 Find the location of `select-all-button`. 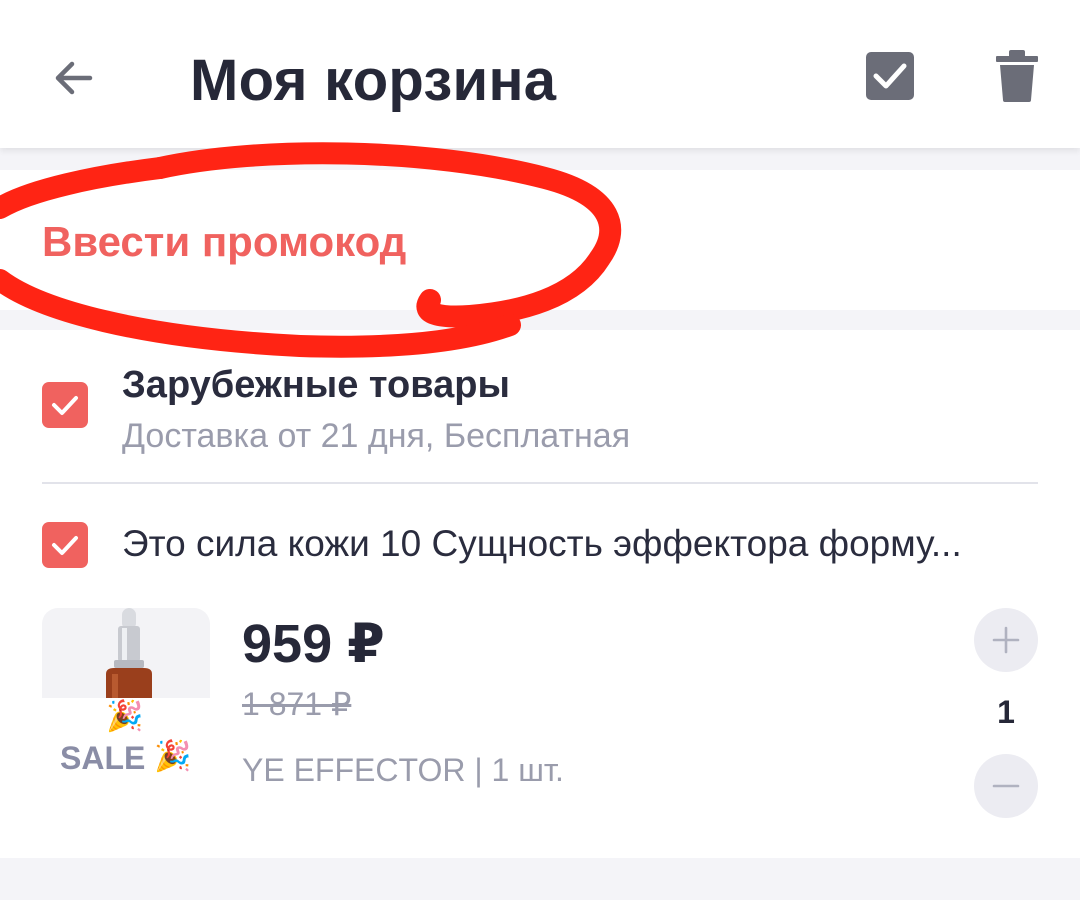

select-all-button is located at coordinates (890, 76).